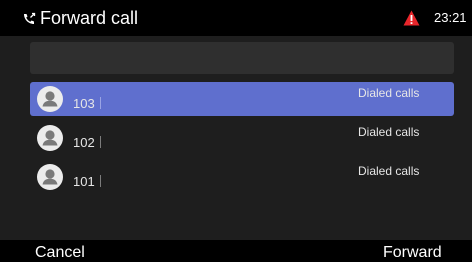  What do you see at coordinates (242, 99) in the screenshot?
I see `contact-row: 103 Dialed calls` at bounding box center [242, 99].